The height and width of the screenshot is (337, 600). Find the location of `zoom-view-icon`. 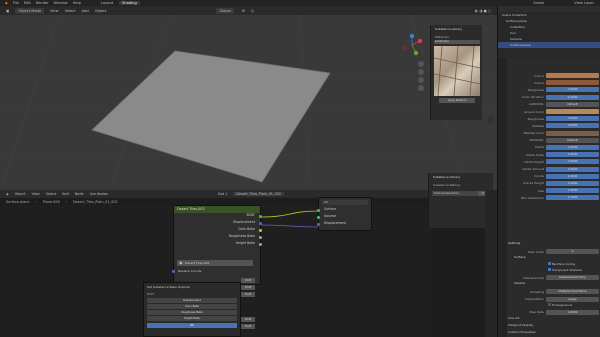

zoom-view-icon is located at coordinates (421, 64).